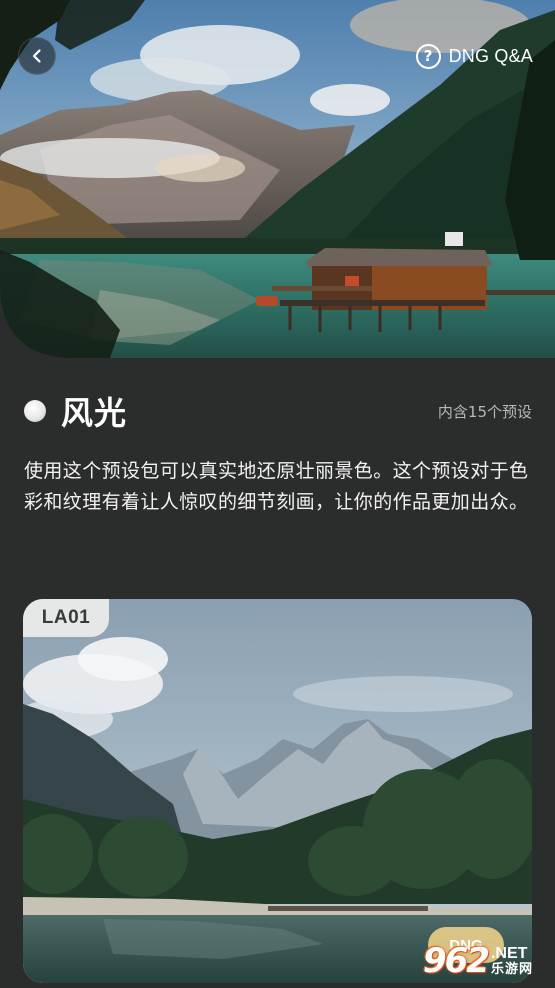 The image size is (555, 988). What do you see at coordinates (484, 411) in the screenshot?
I see `preset-count: 内含15个预设` at bounding box center [484, 411].